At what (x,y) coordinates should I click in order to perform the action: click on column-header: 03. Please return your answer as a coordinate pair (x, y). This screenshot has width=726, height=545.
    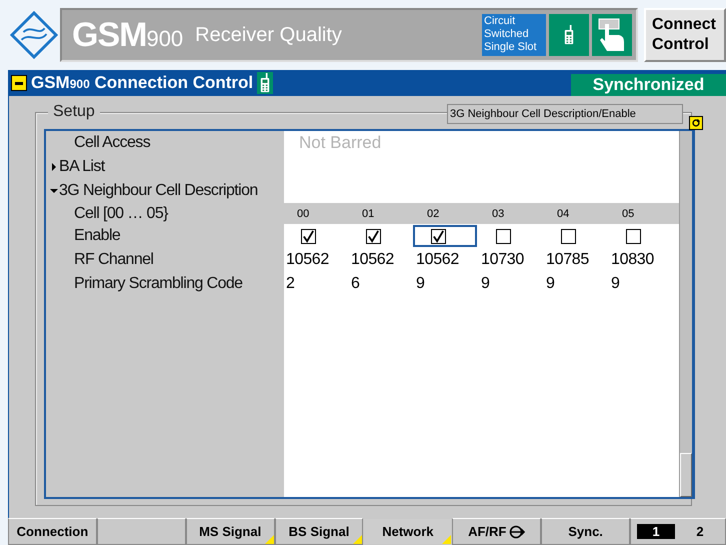
    Looking at the image, I should click on (498, 214).